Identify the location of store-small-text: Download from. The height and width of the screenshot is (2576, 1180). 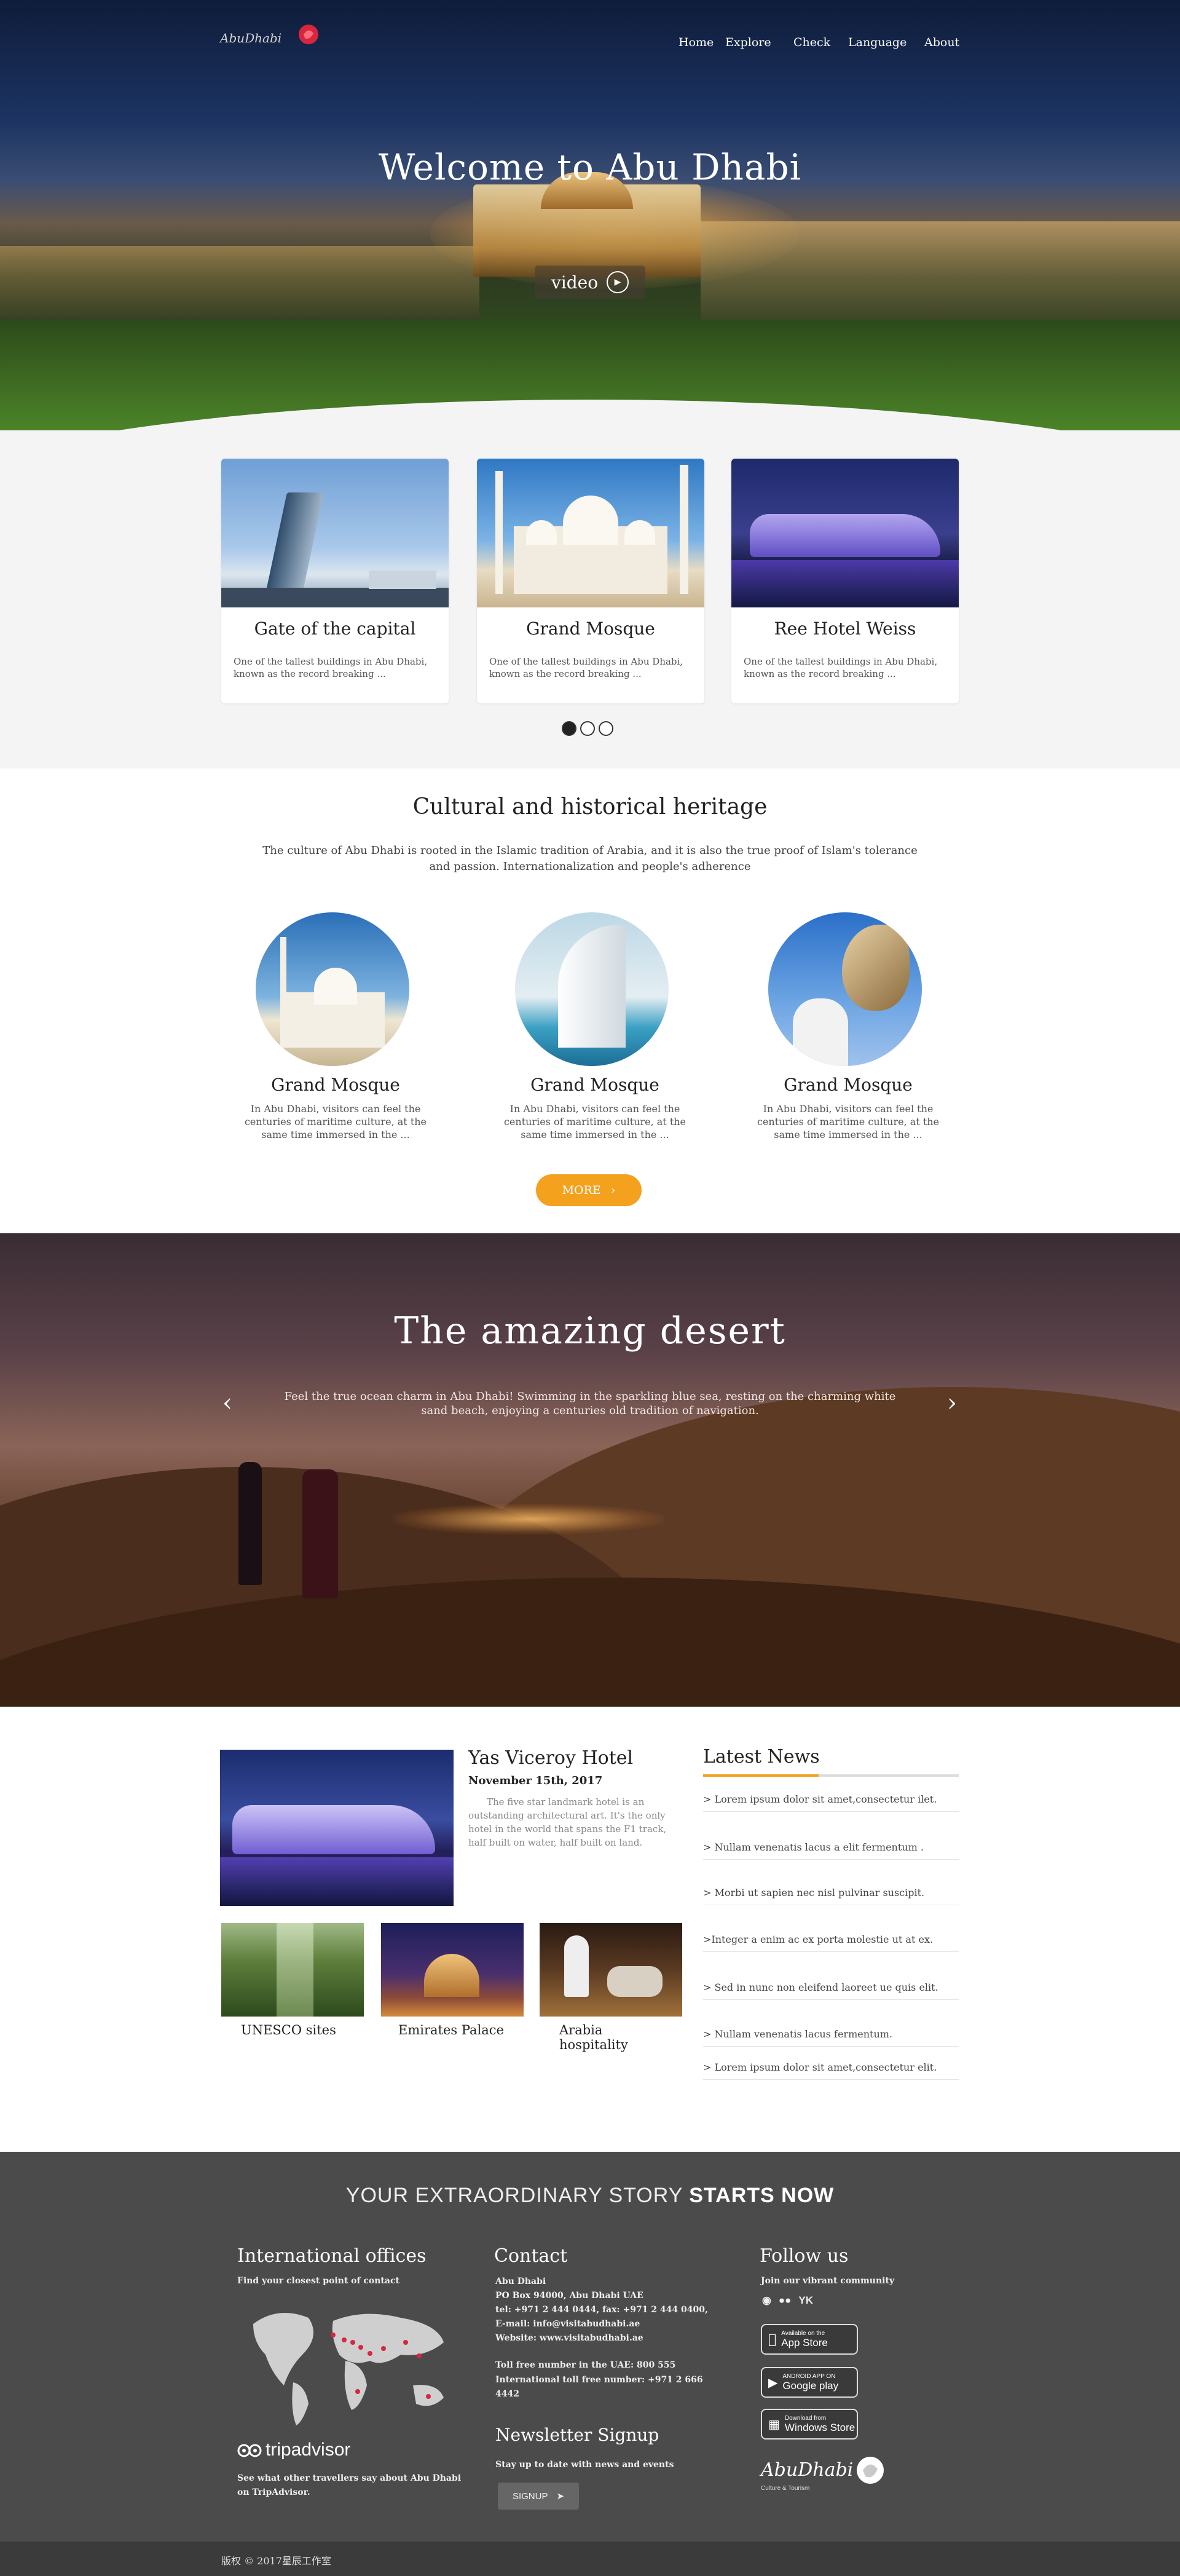
(806, 2418).